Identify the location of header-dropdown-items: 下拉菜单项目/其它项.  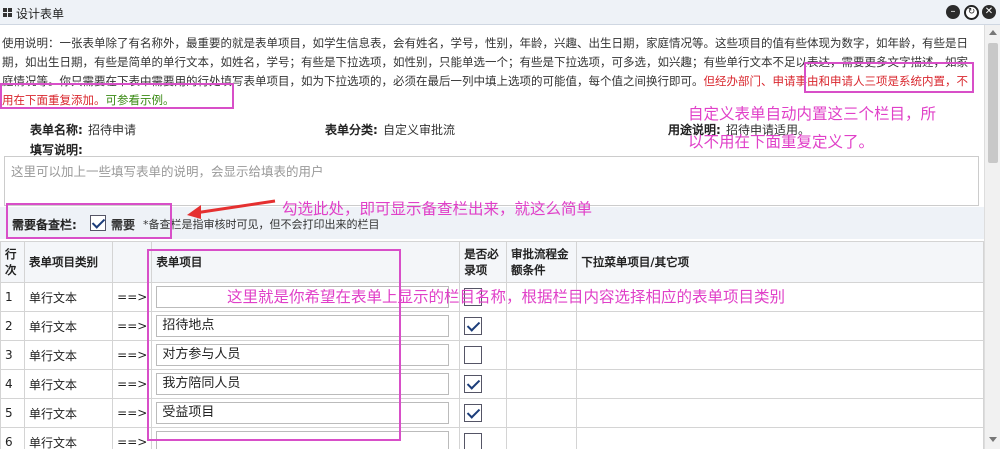
(780, 262).